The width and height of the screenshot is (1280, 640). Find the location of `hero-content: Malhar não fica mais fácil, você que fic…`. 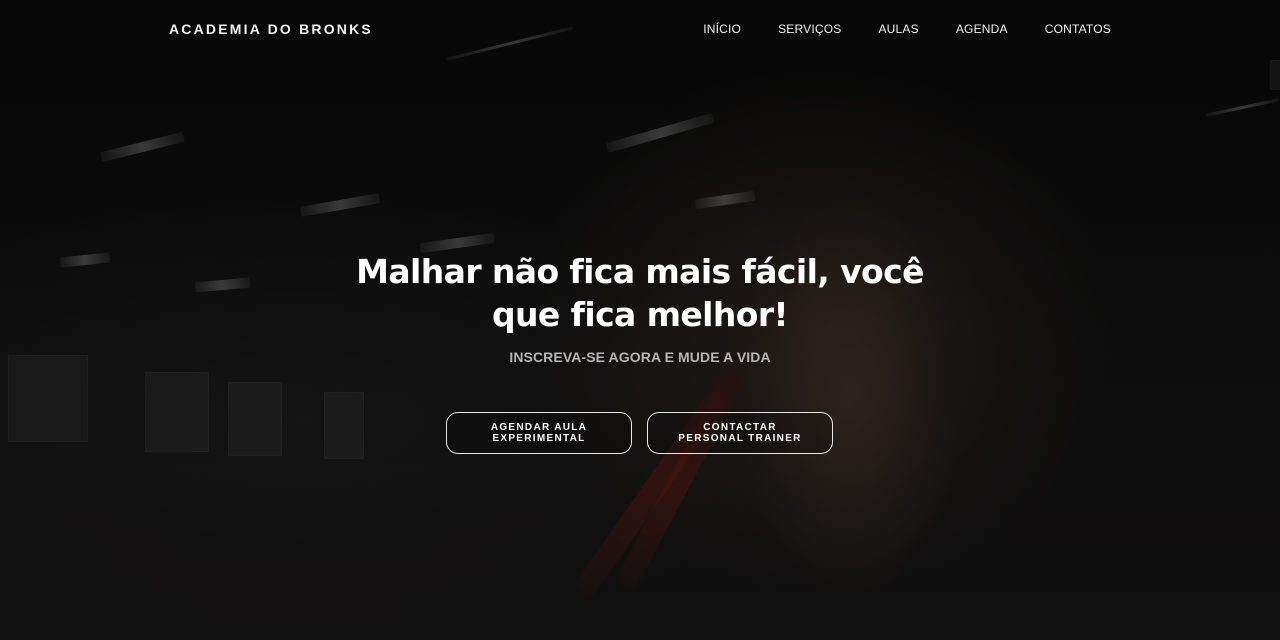

hero-content: Malhar não fica mais fácil, você que fic… is located at coordinates (640, 307).